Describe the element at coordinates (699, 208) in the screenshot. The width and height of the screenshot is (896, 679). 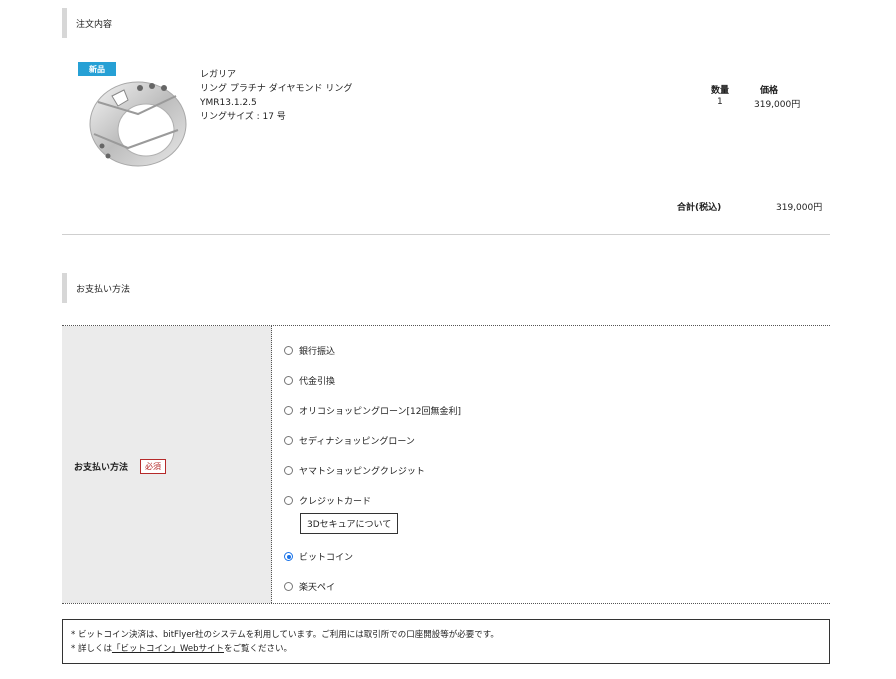
I see `total-label: 合計(税込)` at that location.